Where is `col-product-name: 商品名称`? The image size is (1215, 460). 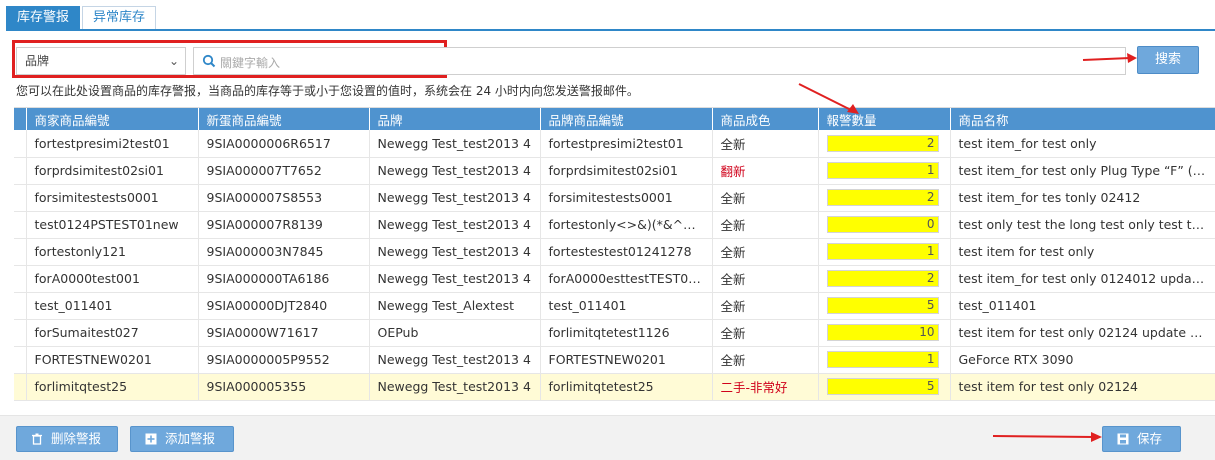 col-product-name: 商品名称 is located at coordinates (1082, 119).